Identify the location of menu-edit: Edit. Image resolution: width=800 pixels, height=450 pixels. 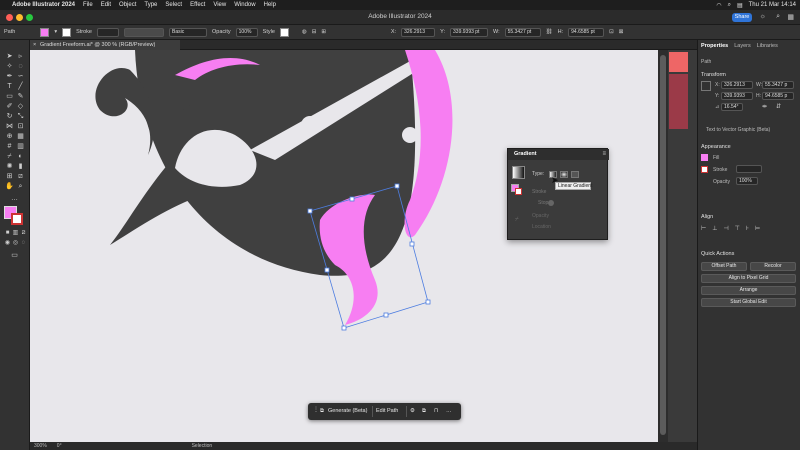
(106, 5).